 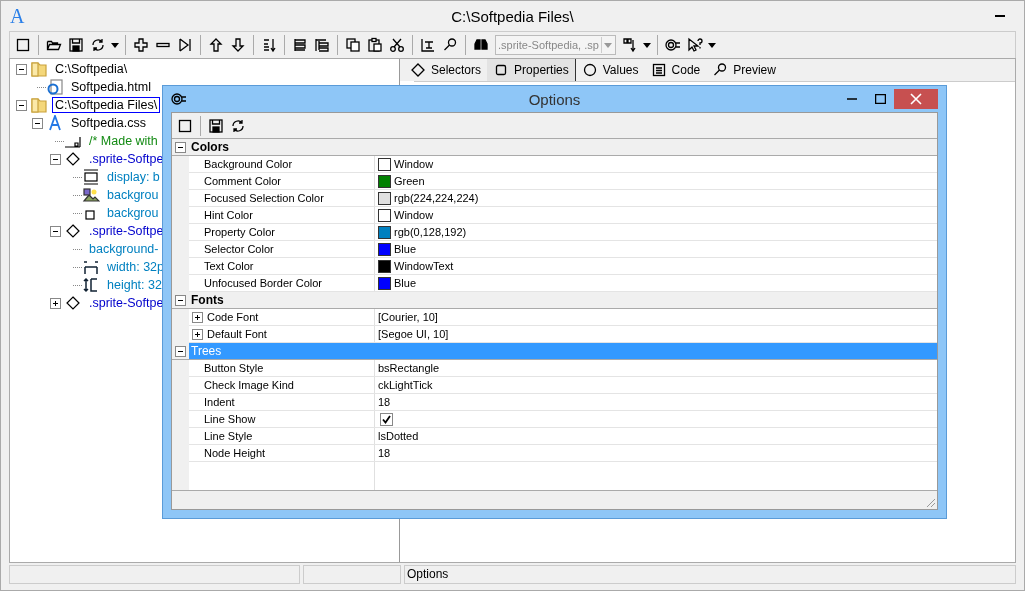 I want to click on property-name: Focused Selection Color, so click(x=263, y=198).